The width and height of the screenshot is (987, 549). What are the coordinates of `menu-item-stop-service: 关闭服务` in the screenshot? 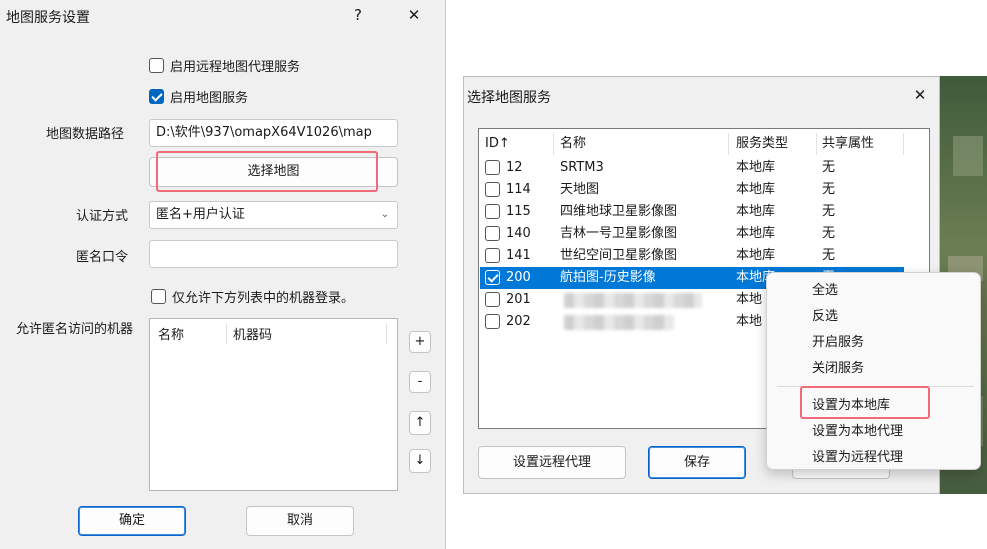 It's located at (873, 369).